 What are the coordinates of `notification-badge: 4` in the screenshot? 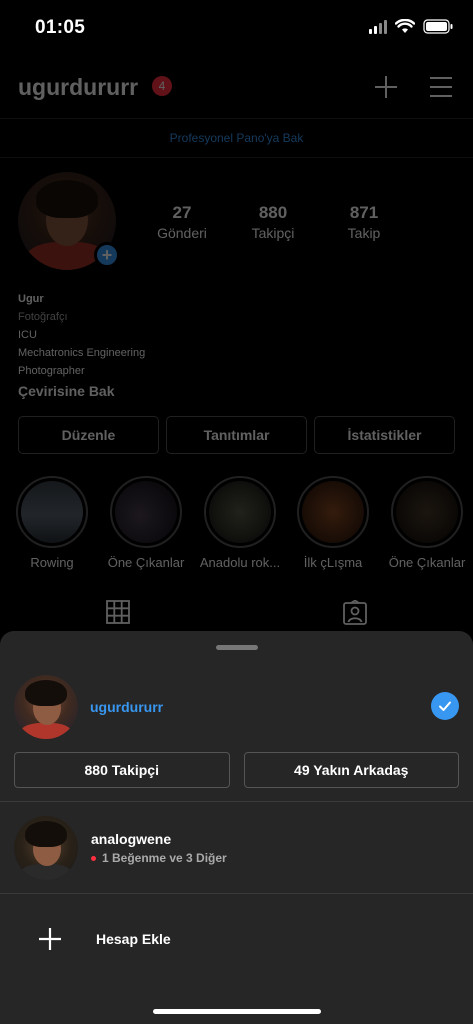 It's located at (162, 86).